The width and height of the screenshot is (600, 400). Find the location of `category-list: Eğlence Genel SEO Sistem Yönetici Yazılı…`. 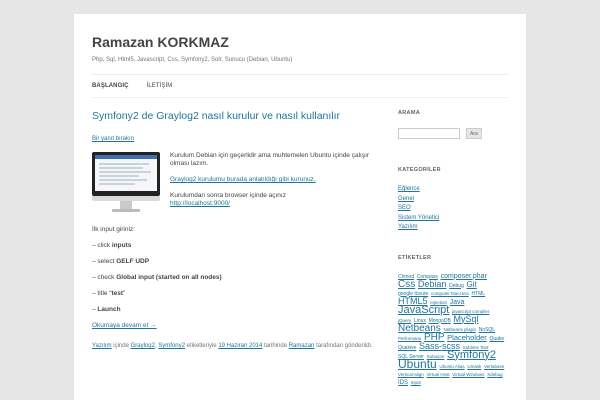

category-list: Eğlence Genel SEO Sistem Yönetici Yazılı… is located at coordinates (453, 209).